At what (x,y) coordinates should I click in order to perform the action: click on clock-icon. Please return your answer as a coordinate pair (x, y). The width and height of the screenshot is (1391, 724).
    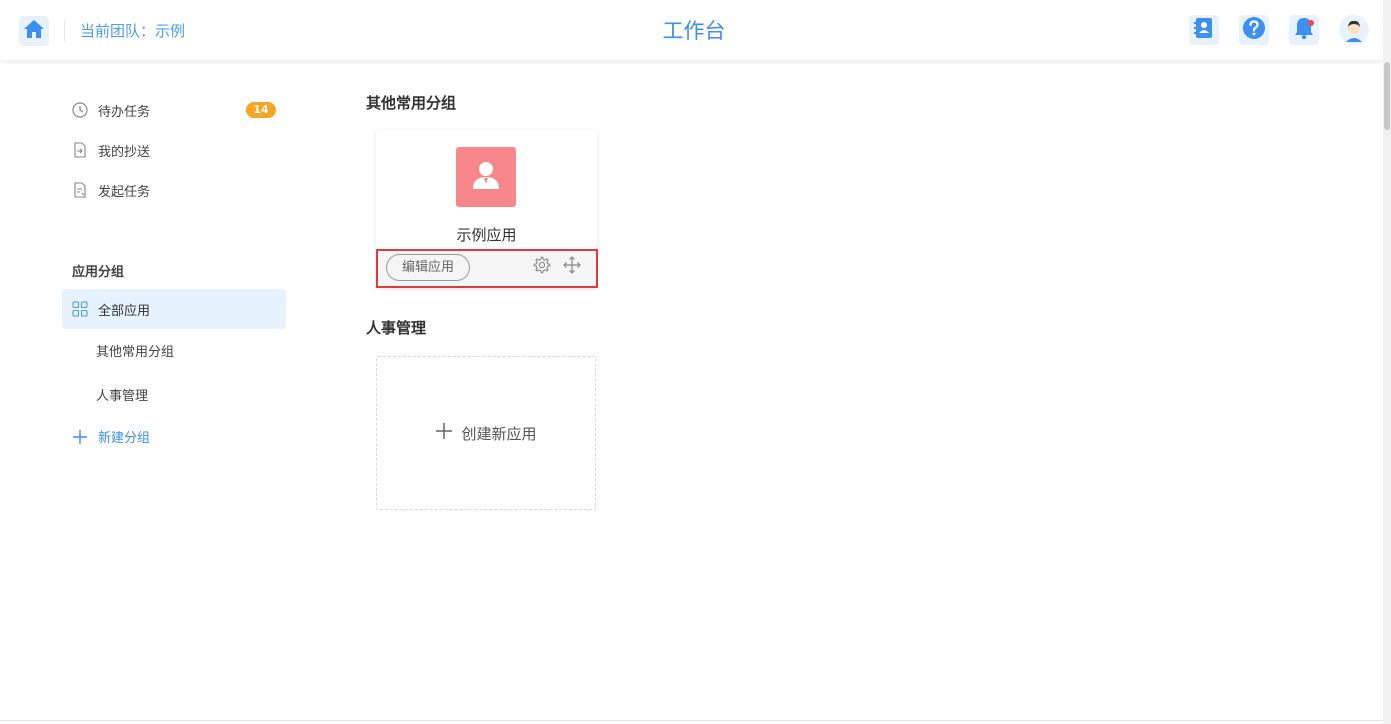
    Looking at the image, I should click on (80, 110).